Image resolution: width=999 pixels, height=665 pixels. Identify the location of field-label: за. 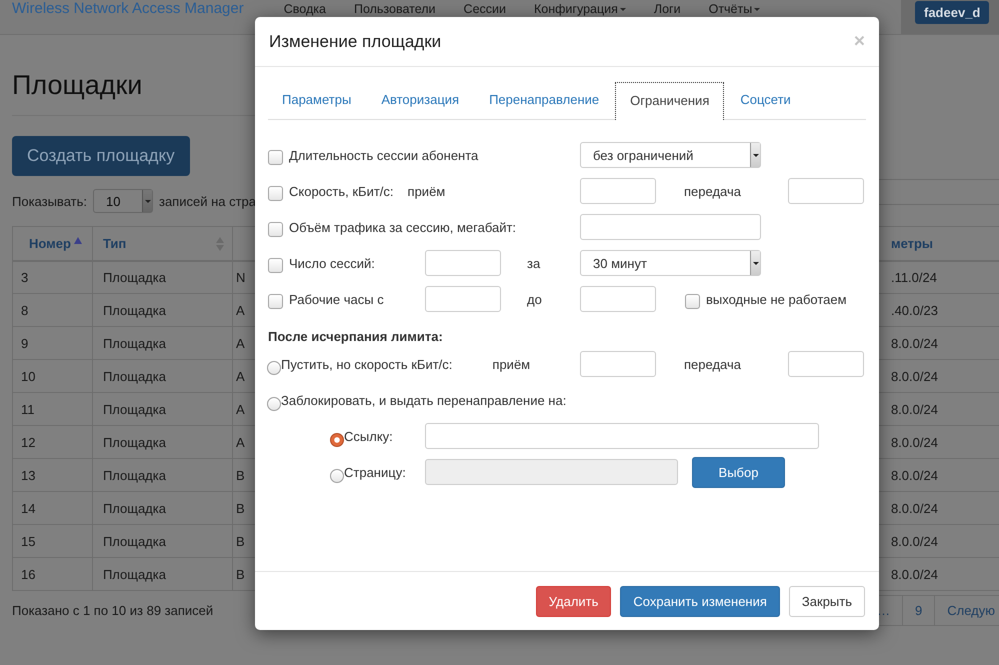
(534, 263).